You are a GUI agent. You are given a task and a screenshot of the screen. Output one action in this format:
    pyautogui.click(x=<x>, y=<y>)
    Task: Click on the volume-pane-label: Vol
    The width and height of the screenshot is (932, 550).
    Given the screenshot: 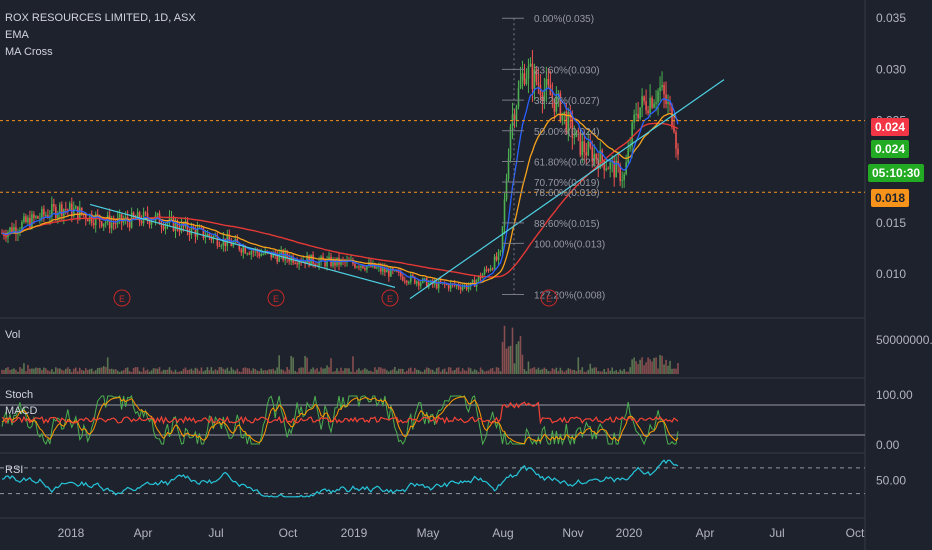 What is the action you would take?
    pyautogui.click(x=13, y=335)
    